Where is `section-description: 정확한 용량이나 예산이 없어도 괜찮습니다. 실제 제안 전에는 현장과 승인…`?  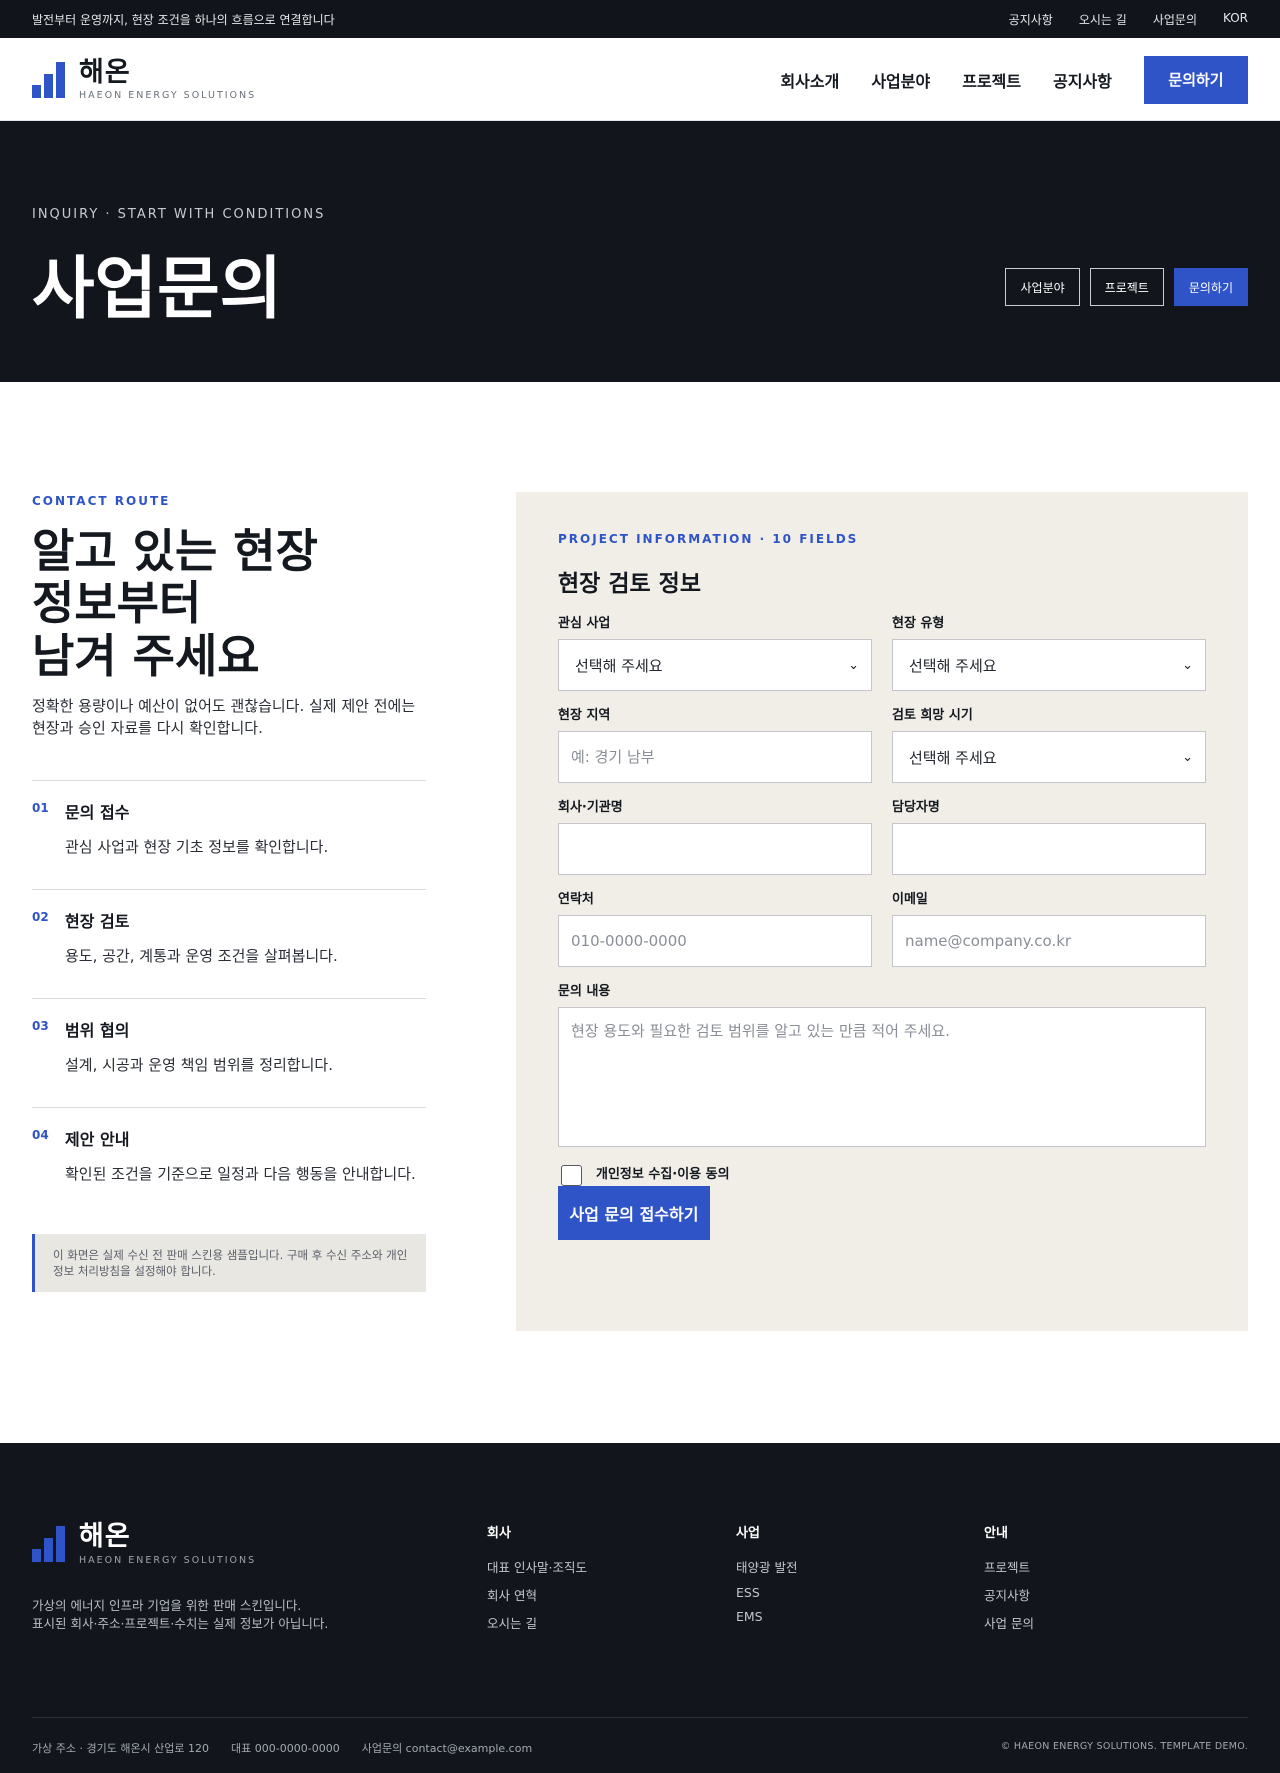
section-description: 정확한 용량이나 예산이 없어도 괜찮습니다. 실제 제안 전에는 현장과 승인… is located at coordinates (224, 717).